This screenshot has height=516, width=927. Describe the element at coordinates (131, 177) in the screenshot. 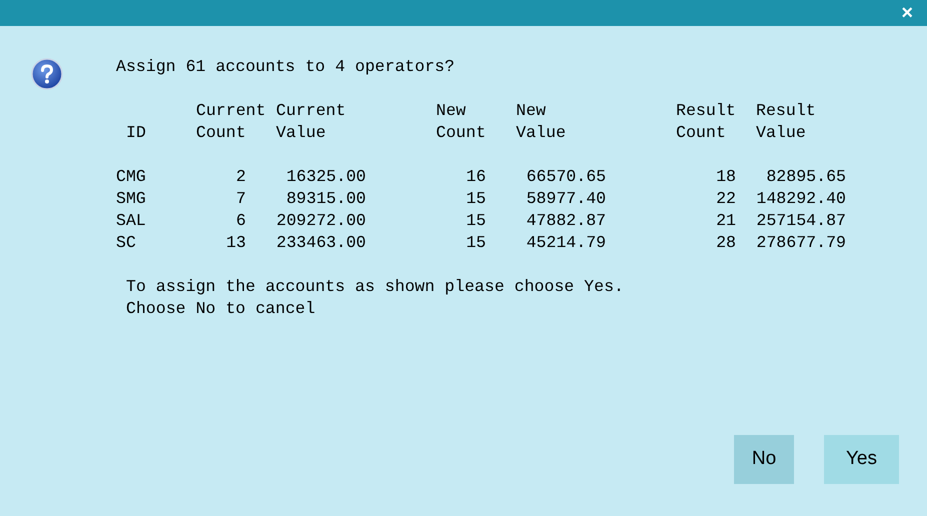

I see `table-cell: CMG` at that location.